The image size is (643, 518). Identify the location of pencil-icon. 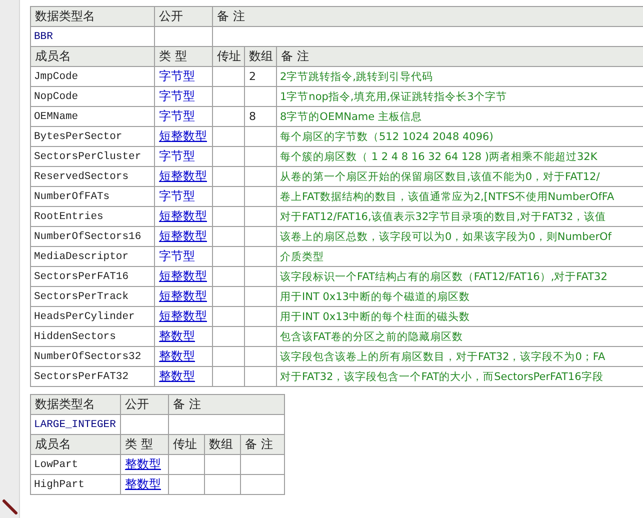
(10, 507).